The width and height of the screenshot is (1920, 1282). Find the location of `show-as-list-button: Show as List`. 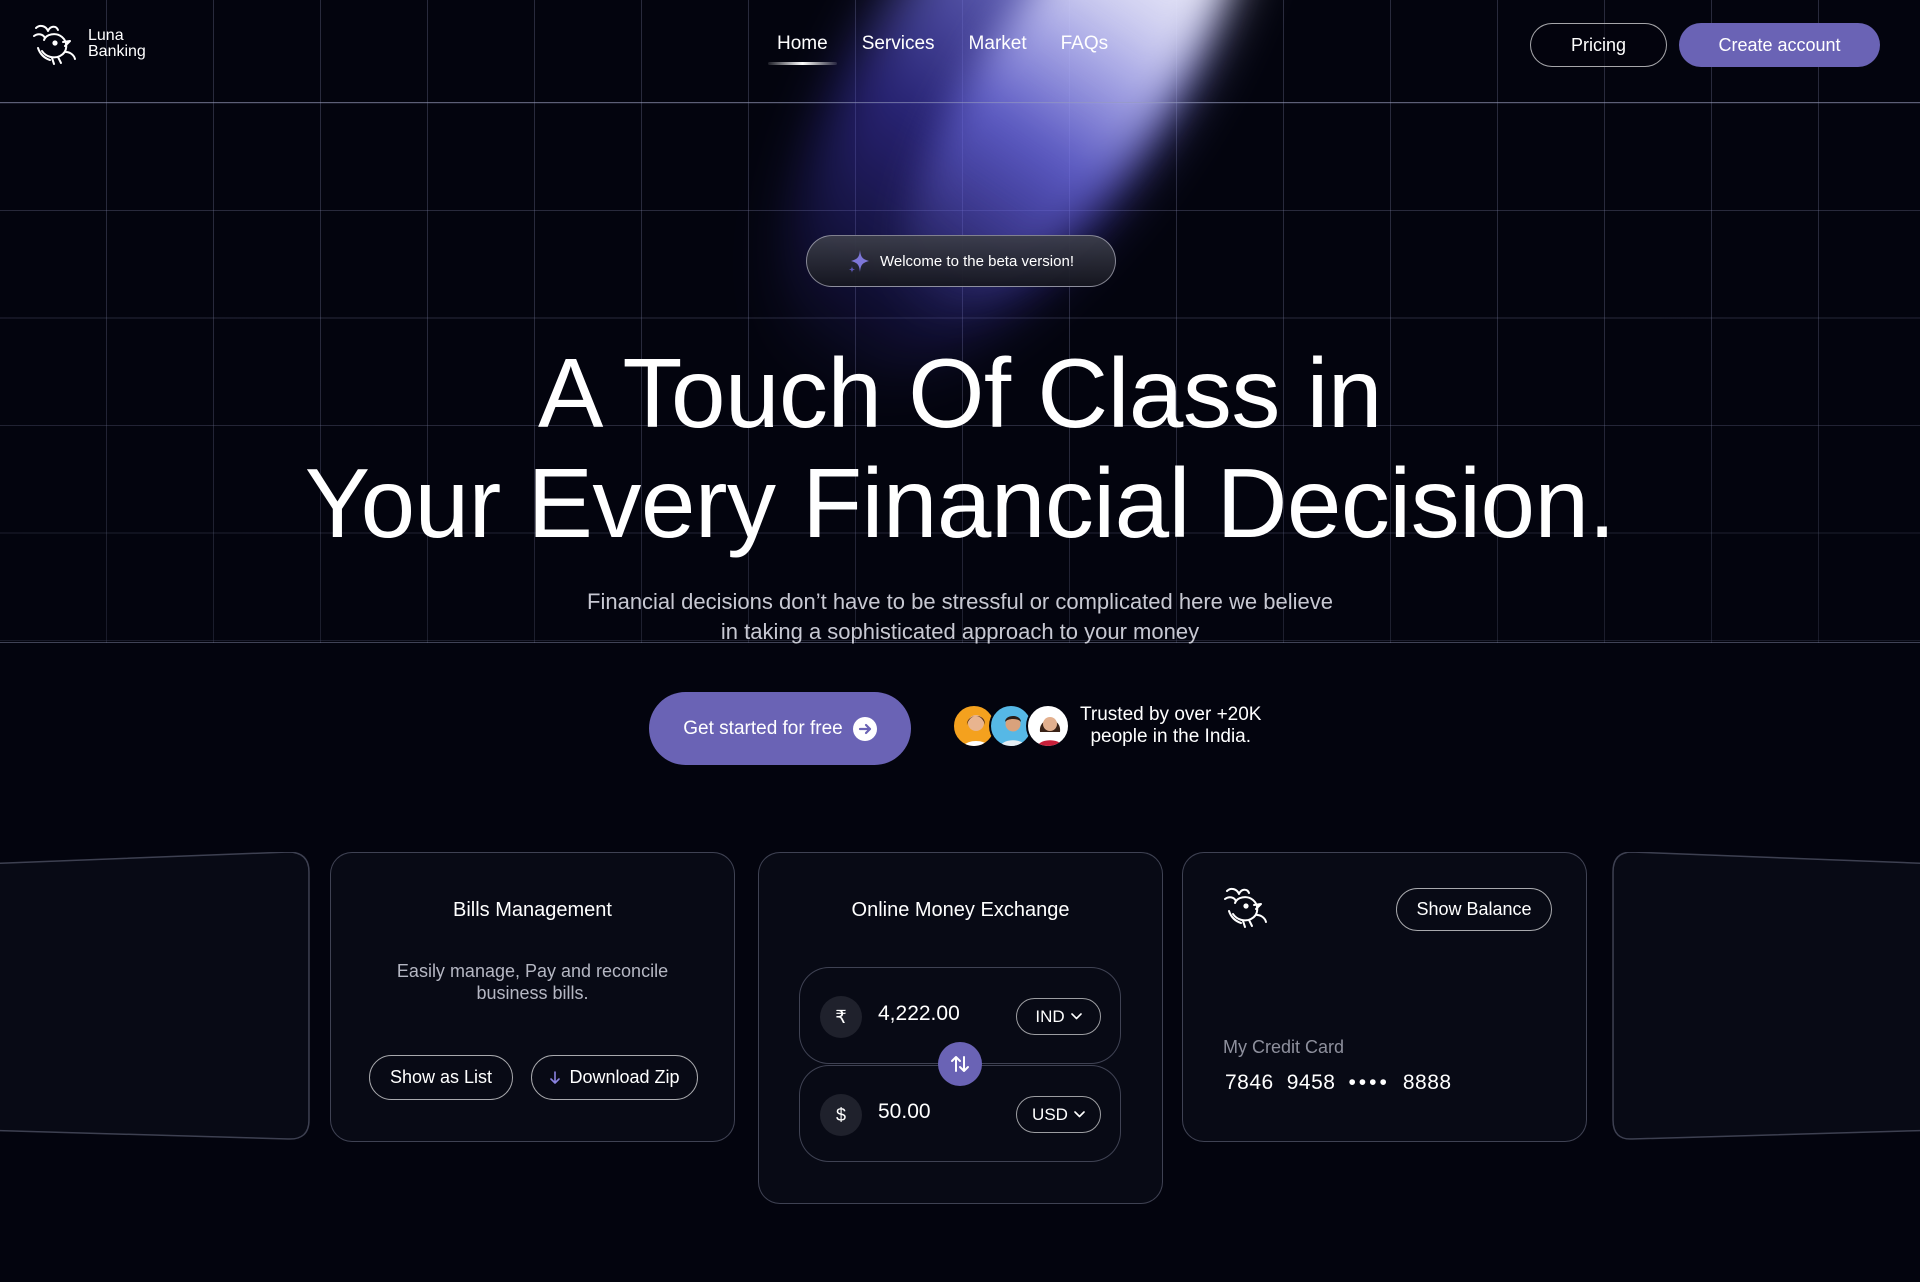

show-as-list-button: Show as List is located at coordinates (441, 1077).